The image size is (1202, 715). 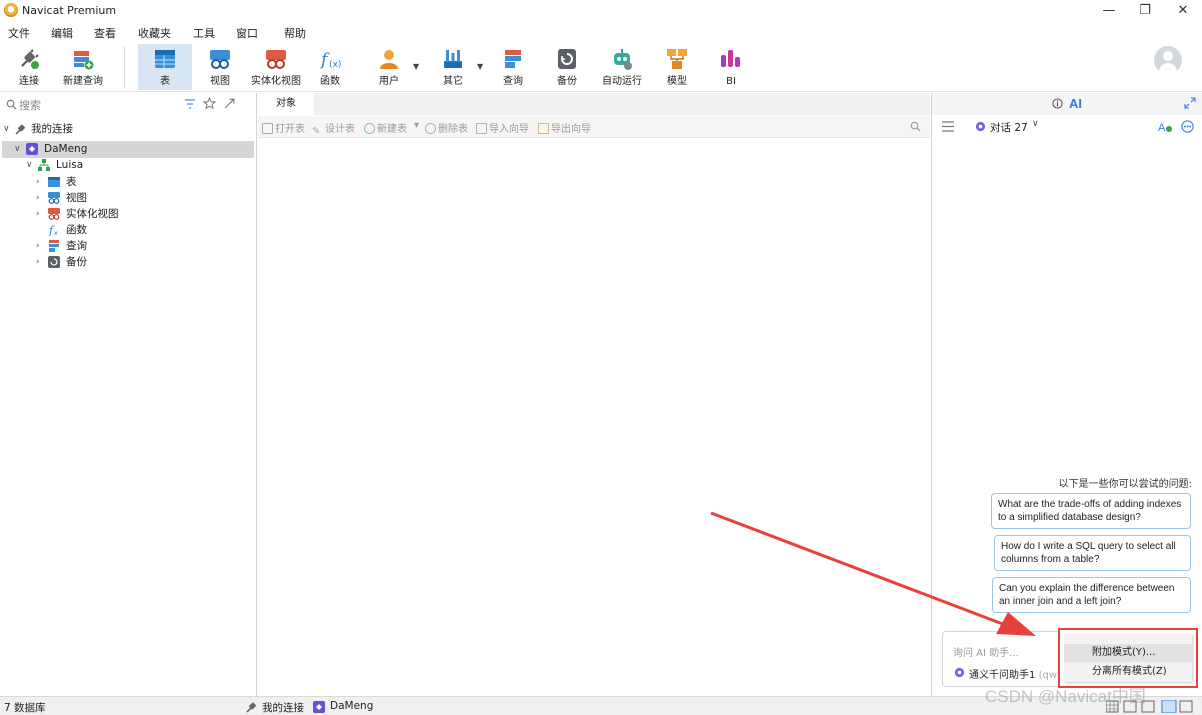 I want to click on design-table-button: ✎ 设计表, so click(x=333, y=128).